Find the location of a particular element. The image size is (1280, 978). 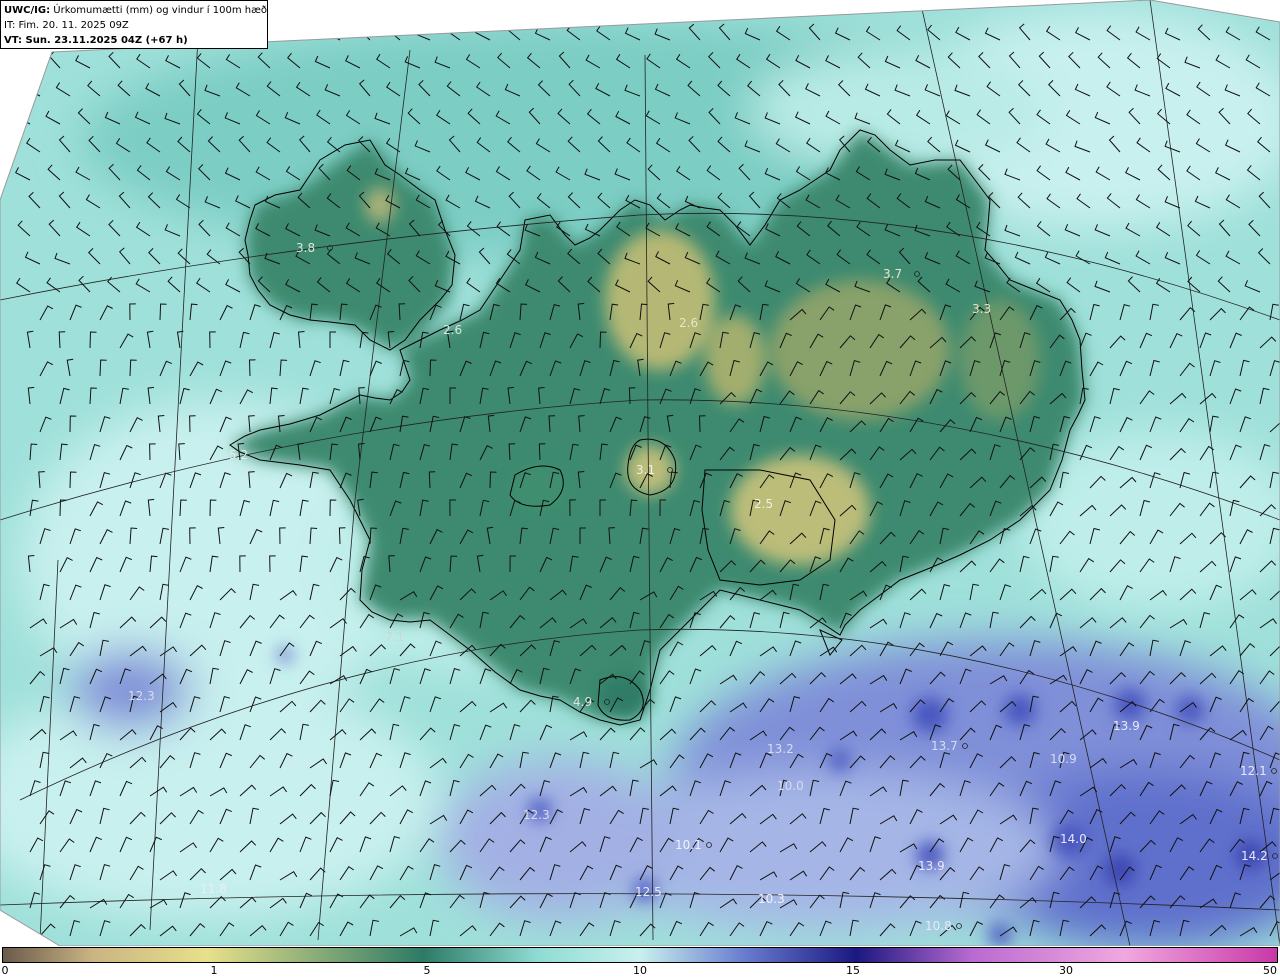

precip-value-label: 3.1 is located at coordinates (645, 470).